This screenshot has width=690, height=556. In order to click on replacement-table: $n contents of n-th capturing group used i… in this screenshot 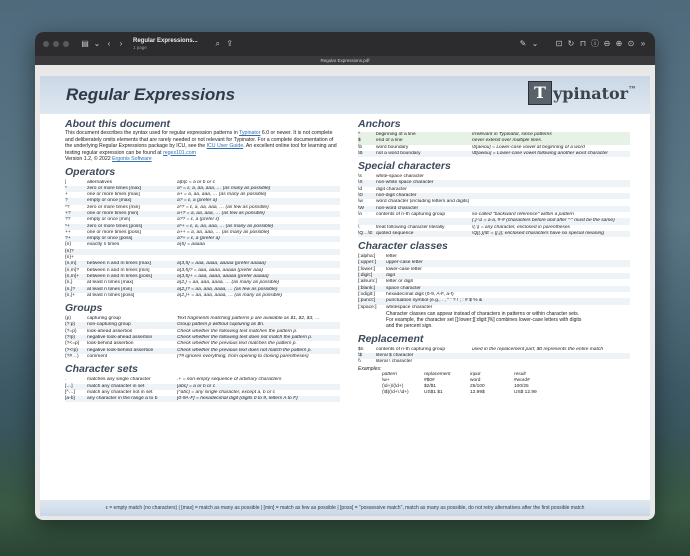, I will do `click(494, 356)`.